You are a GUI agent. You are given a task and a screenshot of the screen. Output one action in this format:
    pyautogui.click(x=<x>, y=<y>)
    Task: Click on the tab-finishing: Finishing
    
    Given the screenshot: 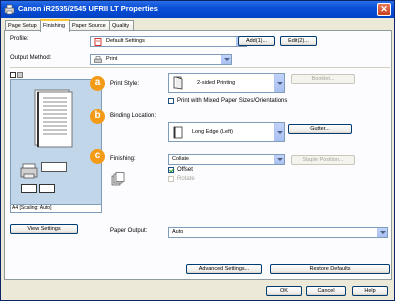 What is the action you would take?
    pyautogui.click(x=55, y=25)
    